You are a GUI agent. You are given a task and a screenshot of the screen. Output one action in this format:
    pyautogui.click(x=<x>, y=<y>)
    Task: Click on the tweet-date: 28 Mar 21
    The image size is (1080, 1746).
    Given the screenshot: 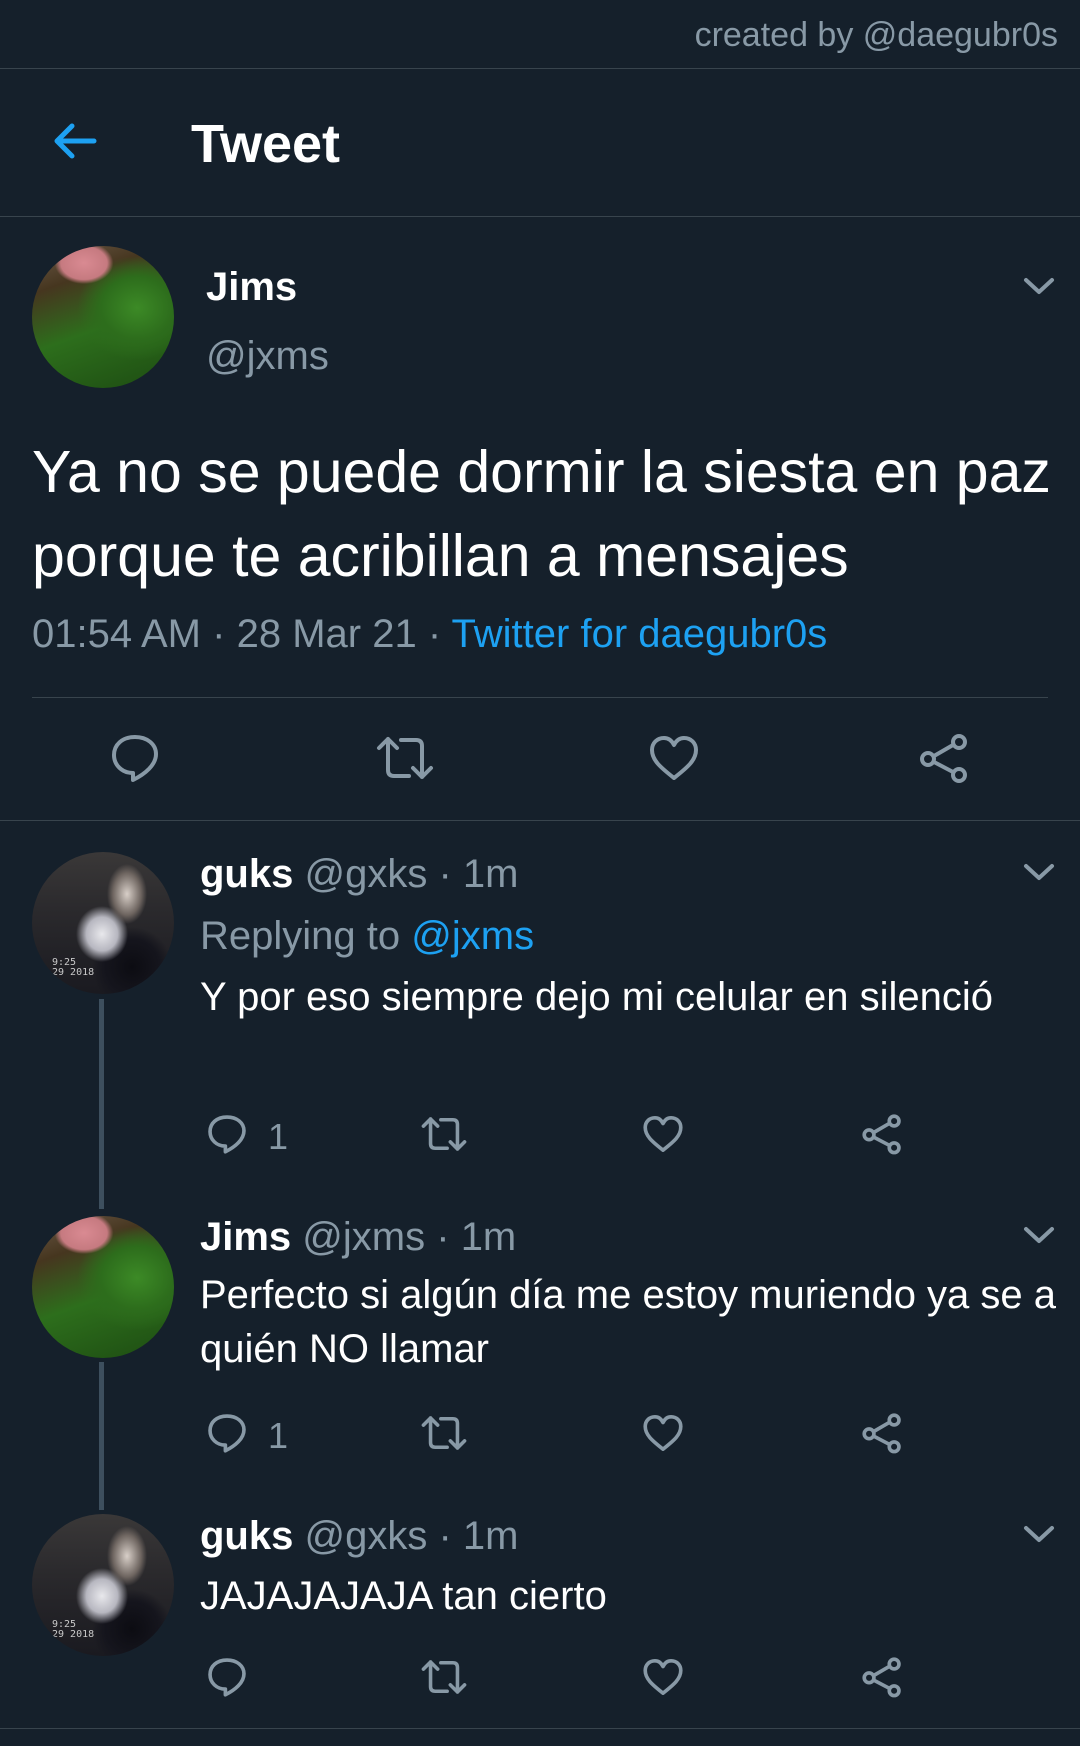 What is the action you would take?
    pyautogui.click(x=326, y=634)
    